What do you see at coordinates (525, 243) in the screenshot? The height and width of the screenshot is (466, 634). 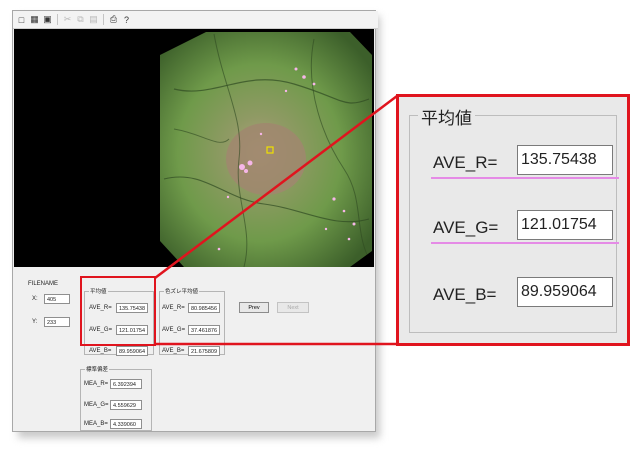 I see `zoom-g-underline` at bounding box center [525, 243].